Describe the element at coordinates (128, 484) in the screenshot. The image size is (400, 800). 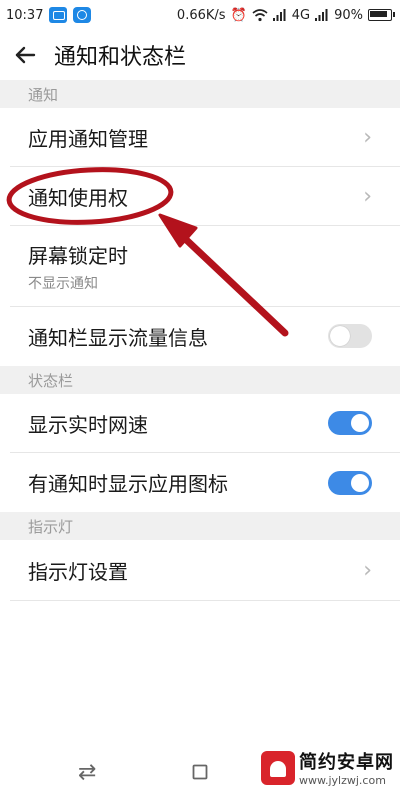
I see `row-label: 有通知时显示应用图标` at that location.